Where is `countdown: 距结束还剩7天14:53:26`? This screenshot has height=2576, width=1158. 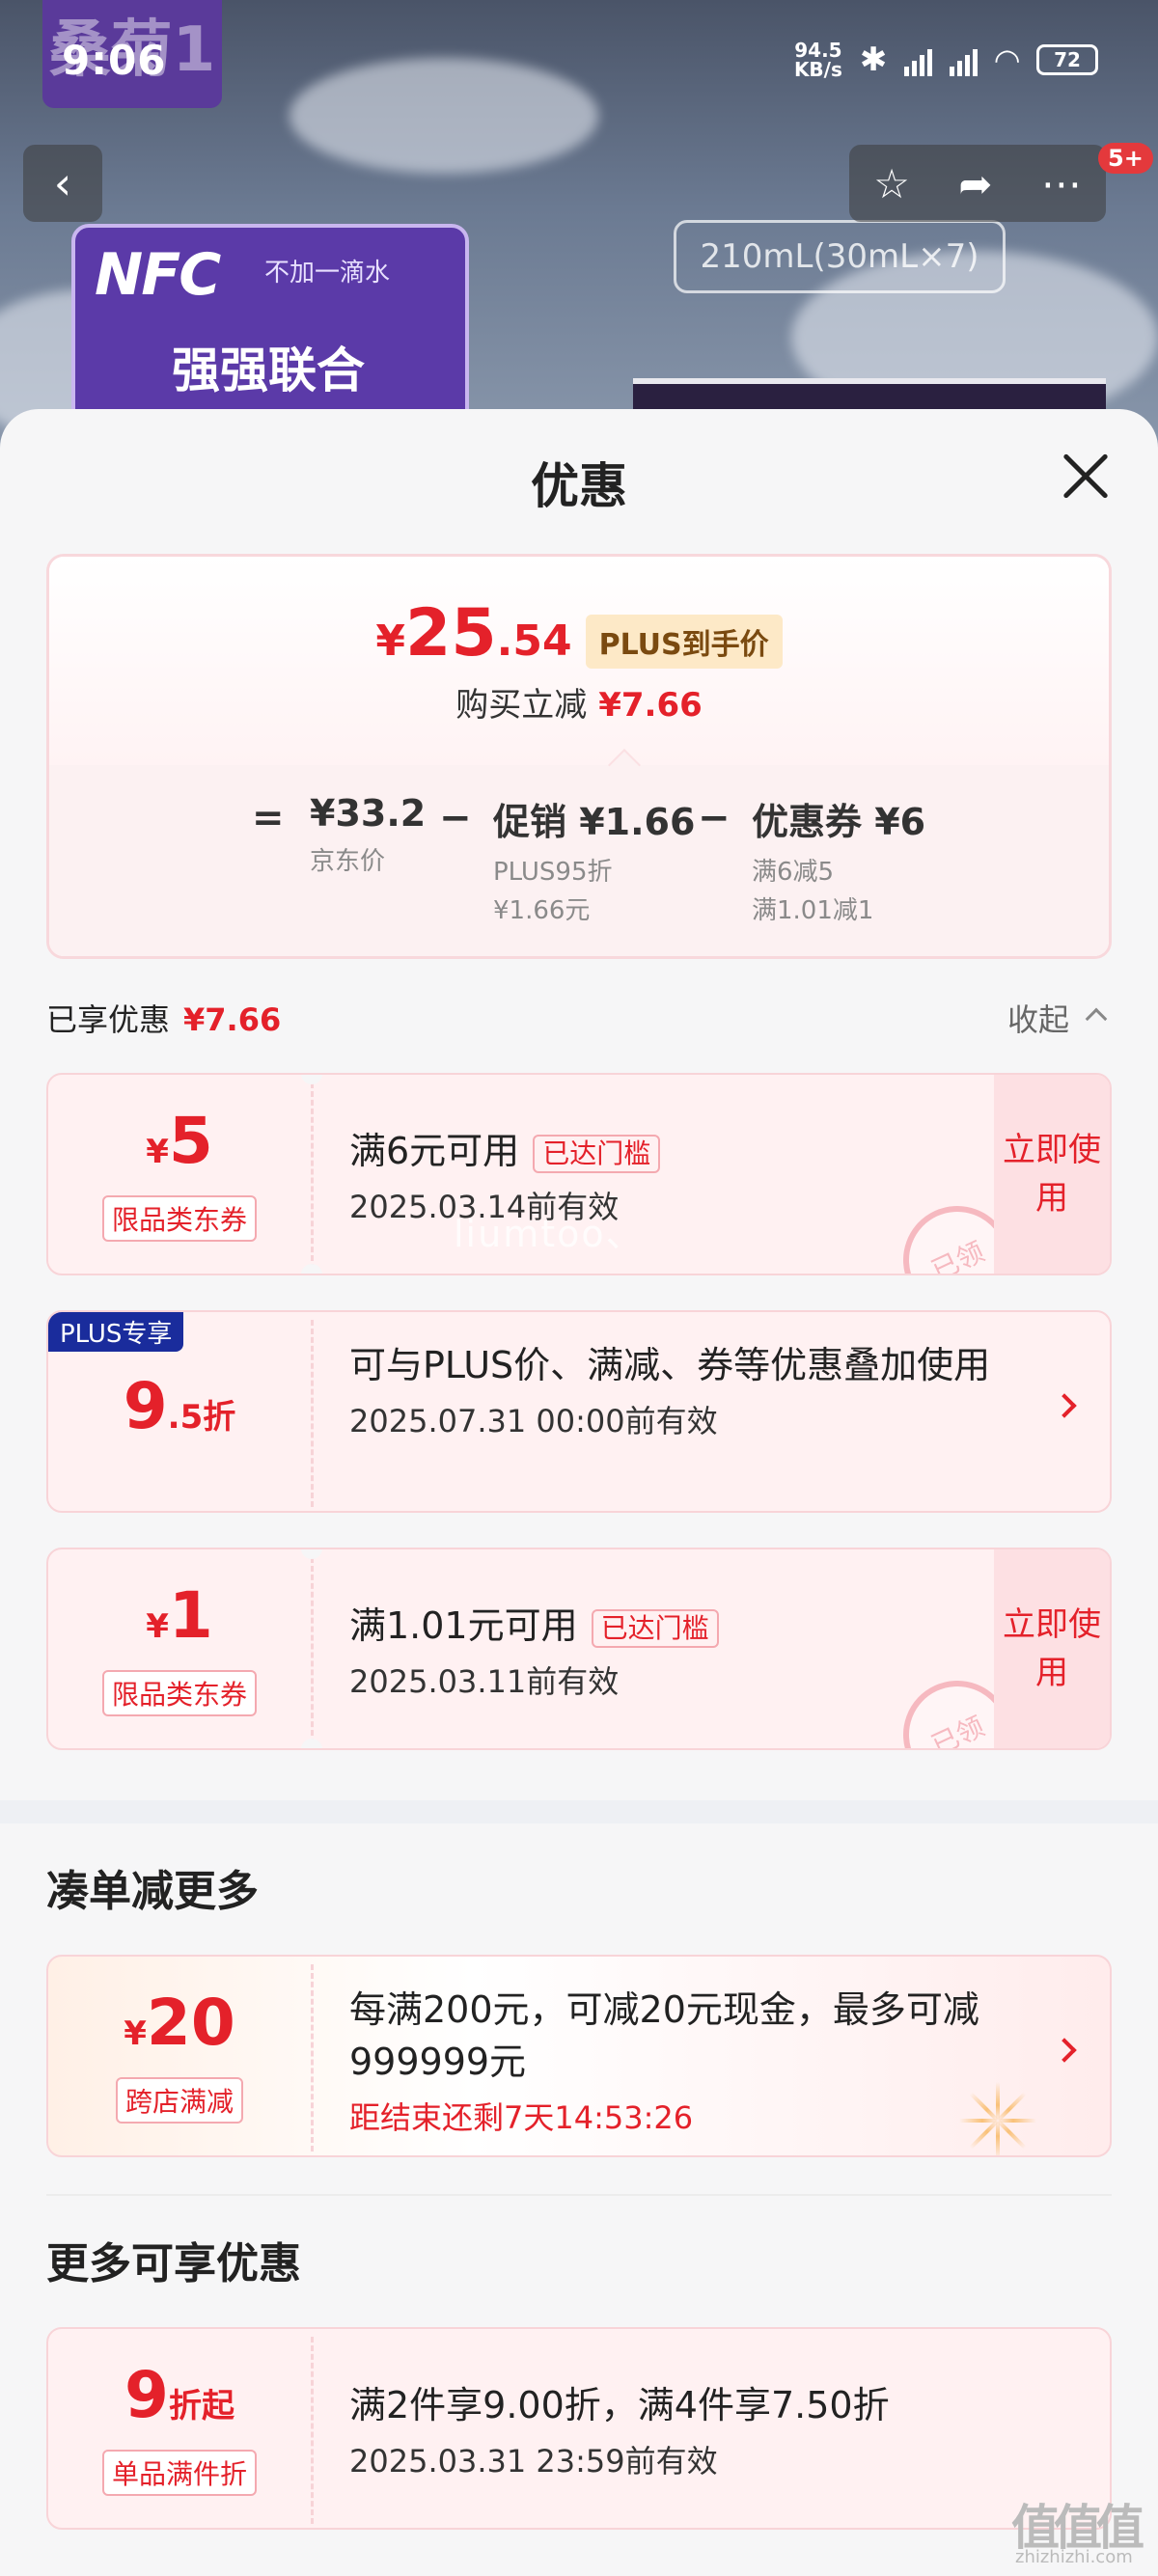
countdown: 距结束还剩7天14:53:26 is located at coordinates (521, 2117).